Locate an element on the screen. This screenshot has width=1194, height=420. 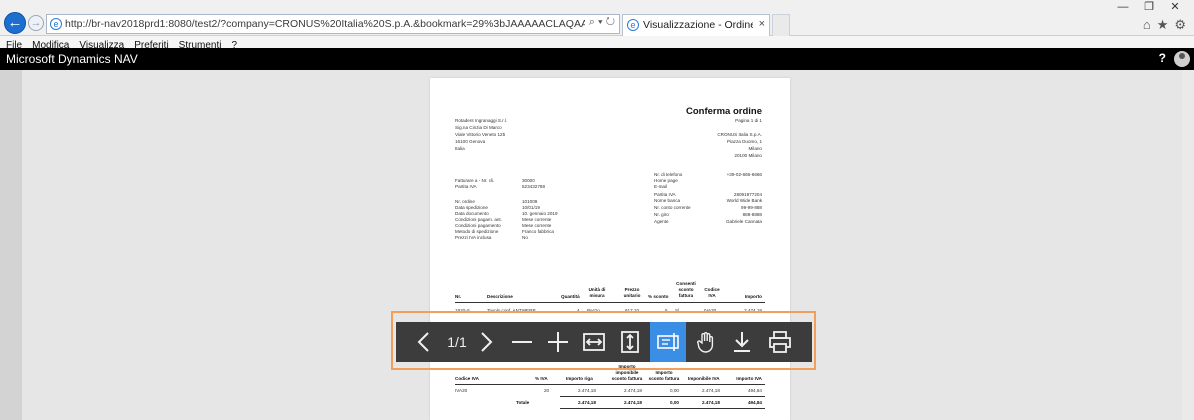
vat-cell: 0,00 is located at coordinates (674, 390).